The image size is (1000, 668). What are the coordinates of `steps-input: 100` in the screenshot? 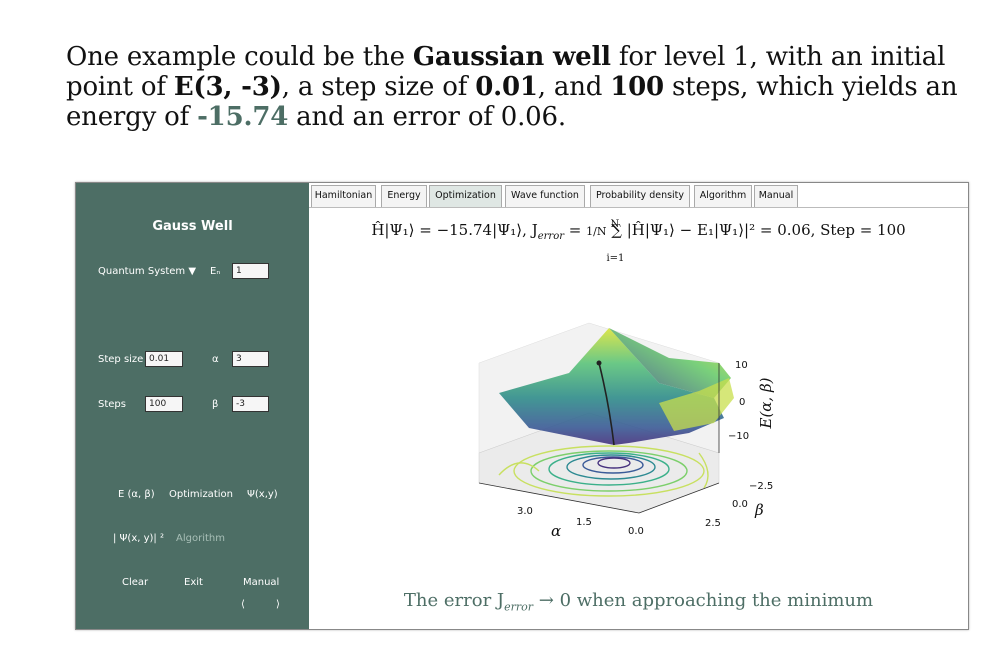 It's located at (164, 404).